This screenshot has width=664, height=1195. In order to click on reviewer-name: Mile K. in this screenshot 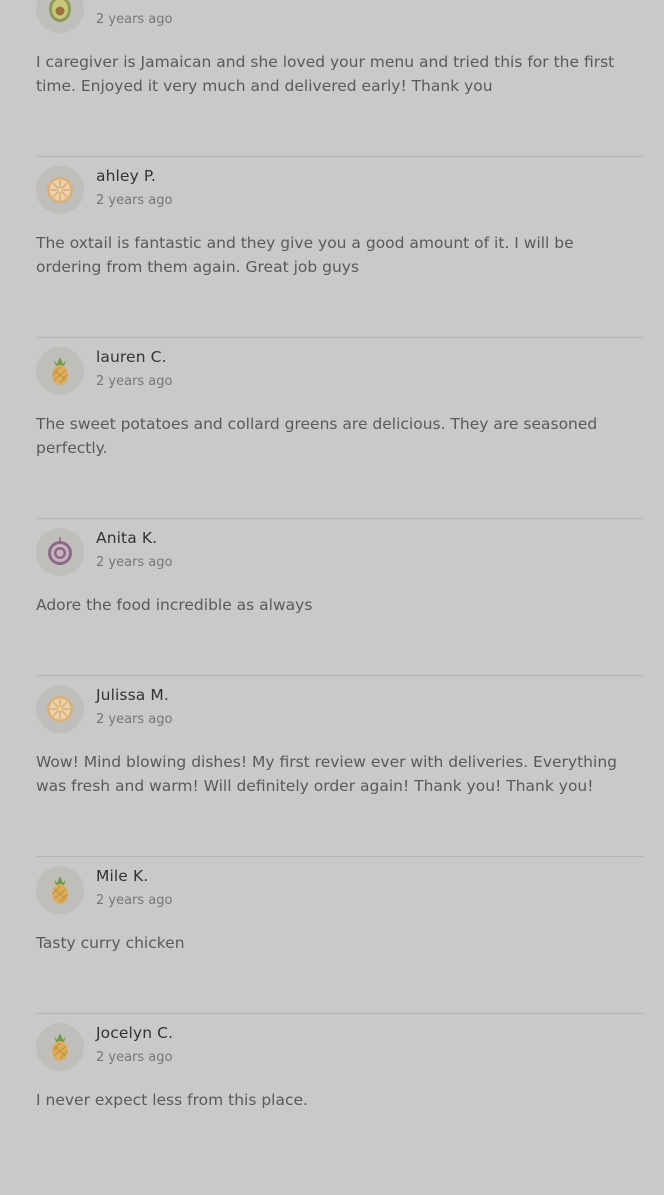, I will do `click(122, 876)`.